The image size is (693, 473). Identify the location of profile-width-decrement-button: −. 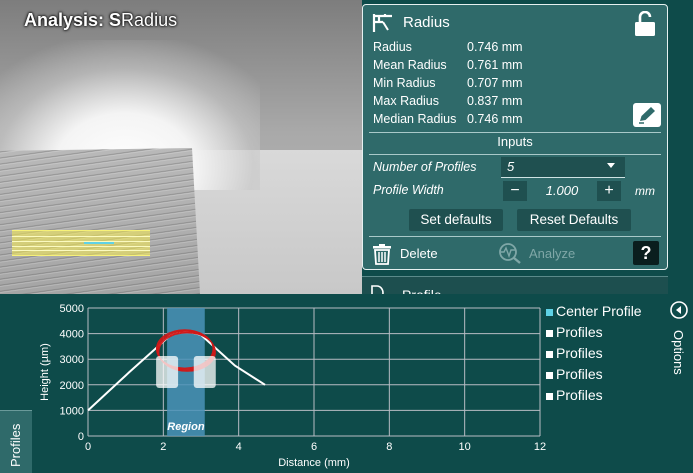
(515, 191).